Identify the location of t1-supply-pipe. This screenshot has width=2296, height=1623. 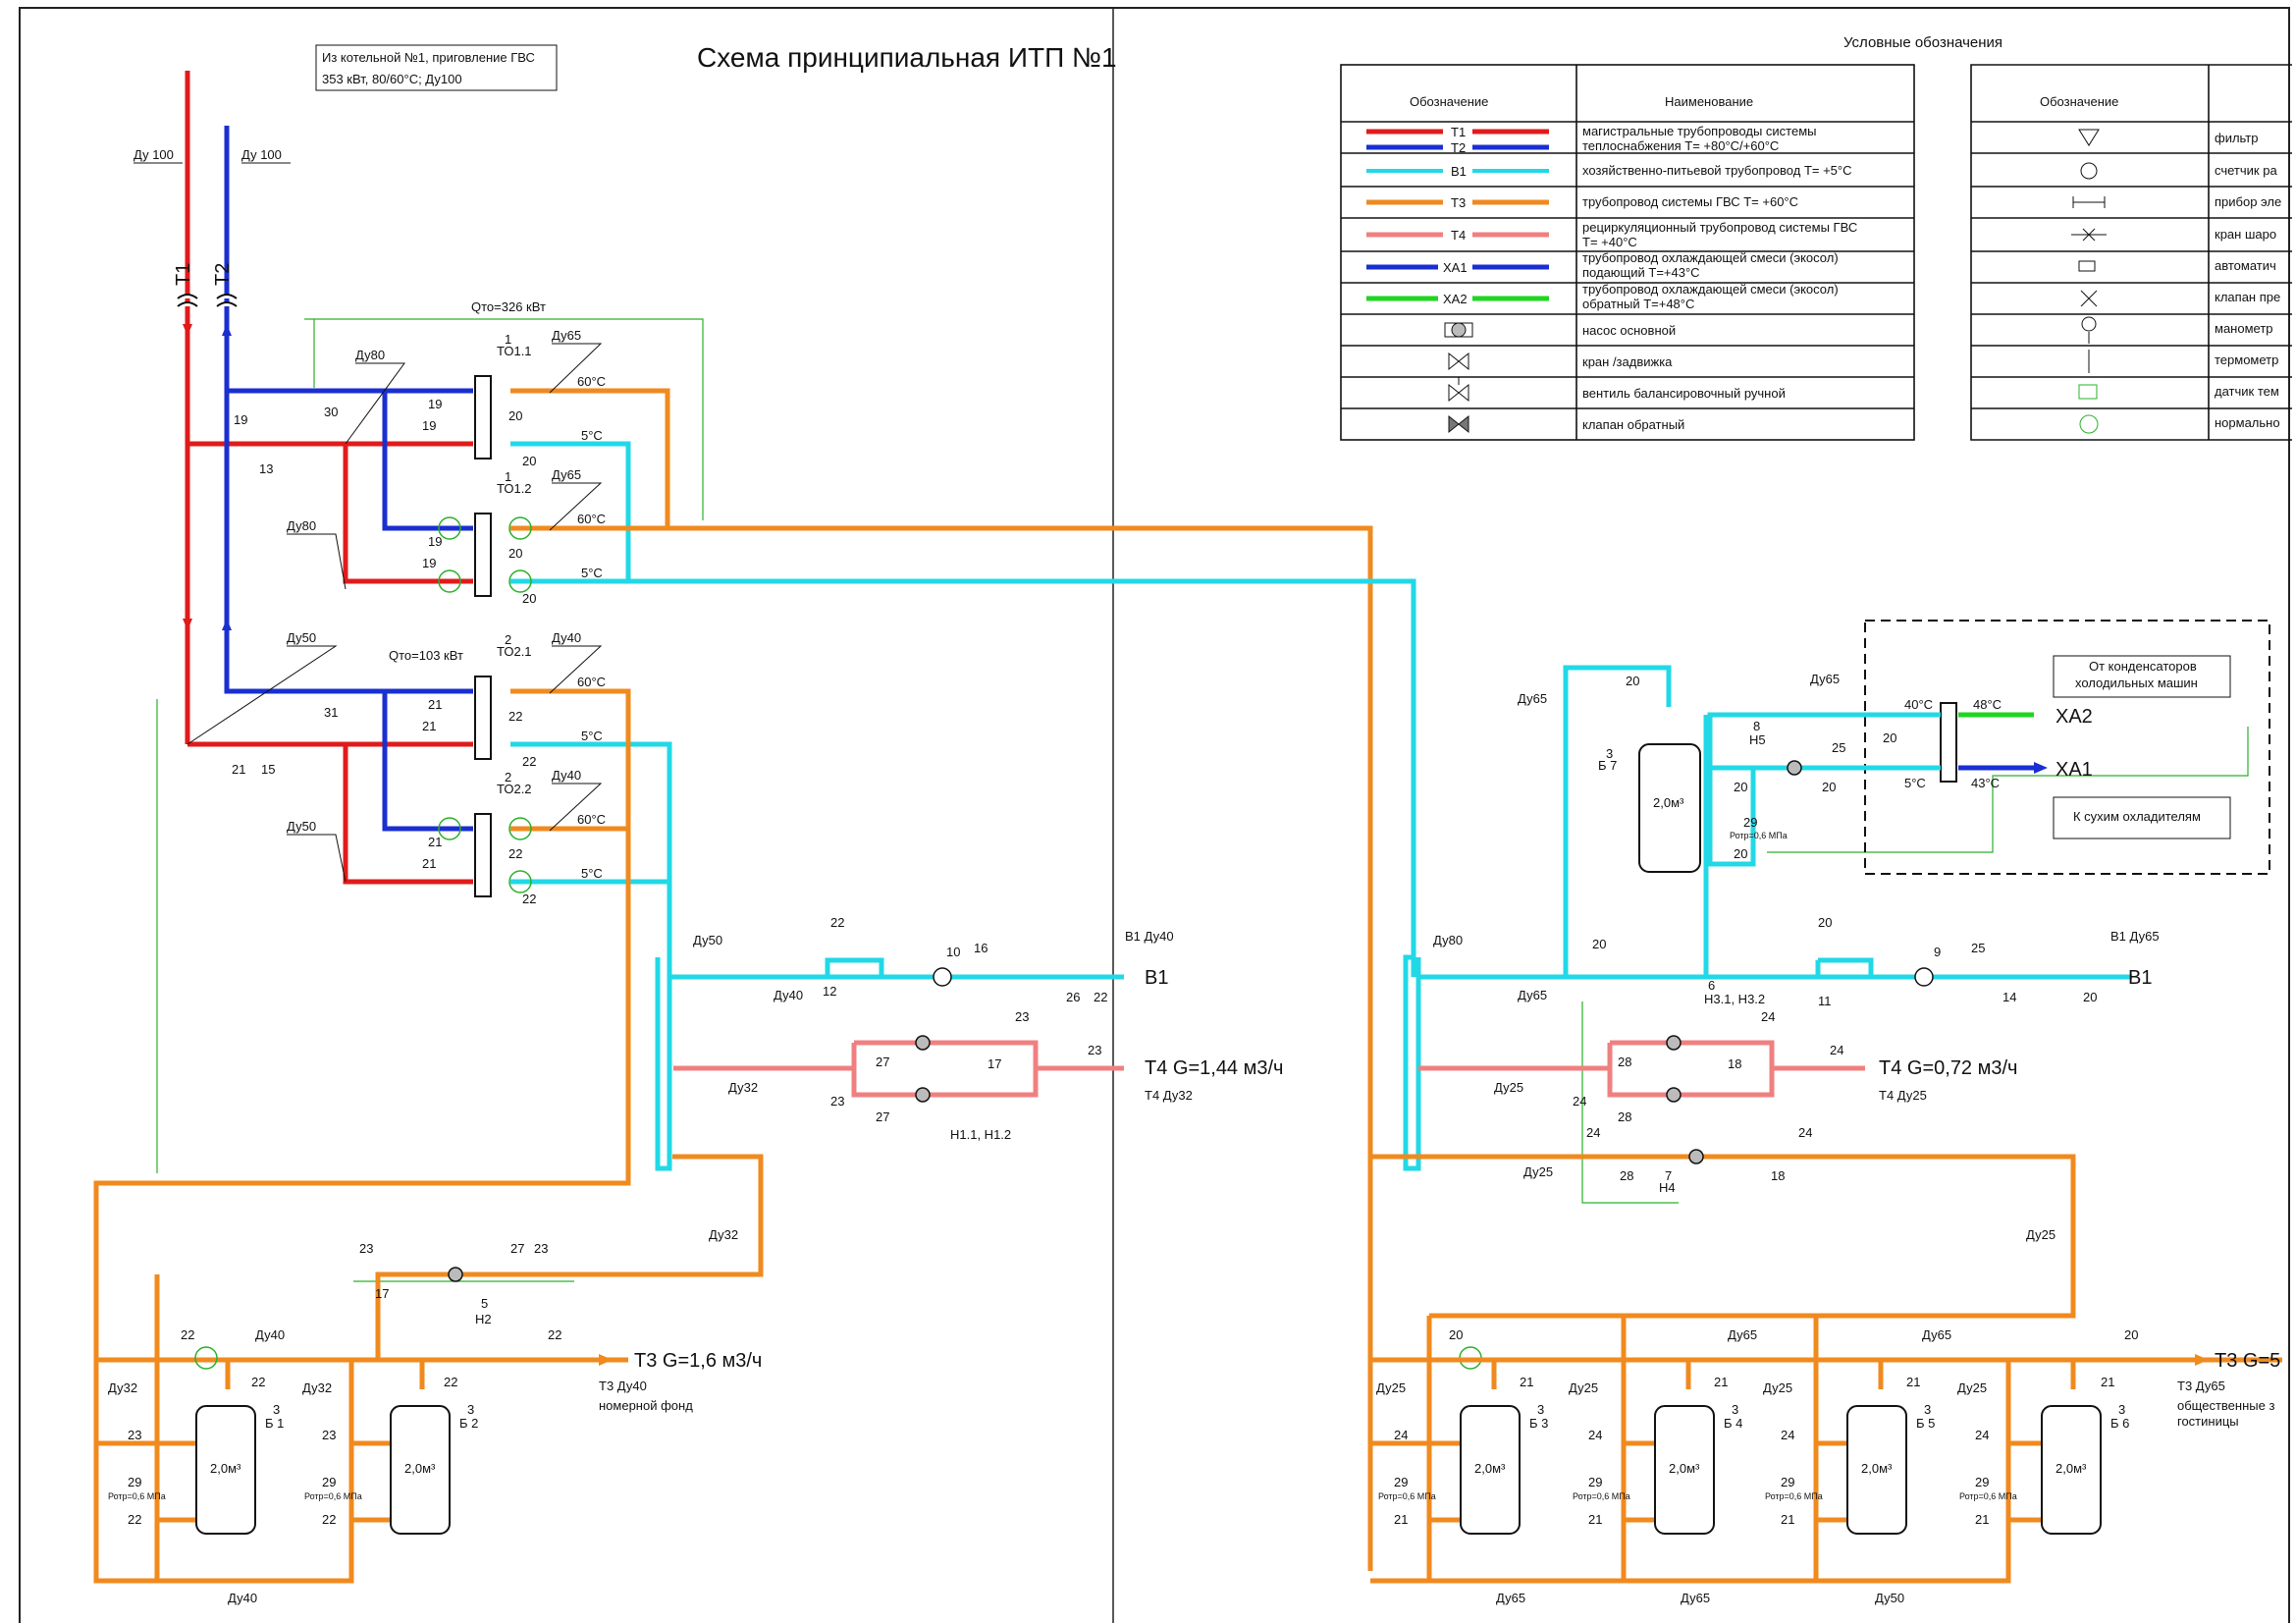
(329, 478).